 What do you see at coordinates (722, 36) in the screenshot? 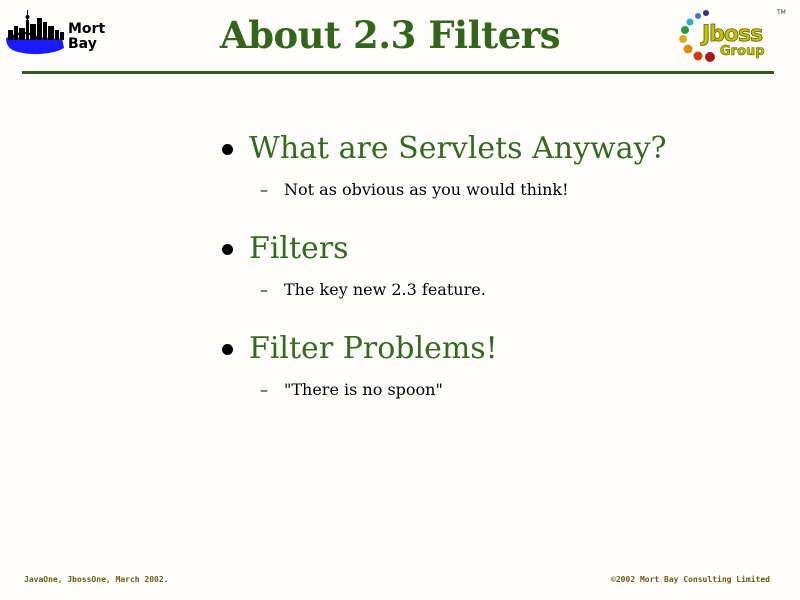
I see `jboss-dots-icon: Jboss Group` at bounding box center [722, 36].